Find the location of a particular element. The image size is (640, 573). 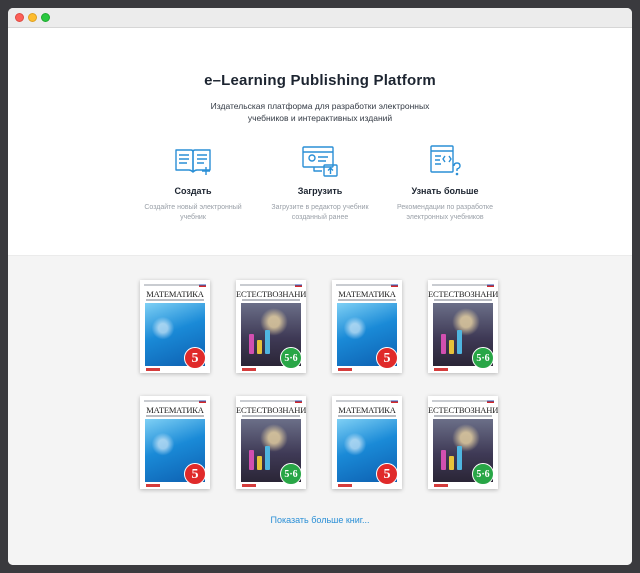

feature-description-line: учебник is located at coordinates (193, 217).